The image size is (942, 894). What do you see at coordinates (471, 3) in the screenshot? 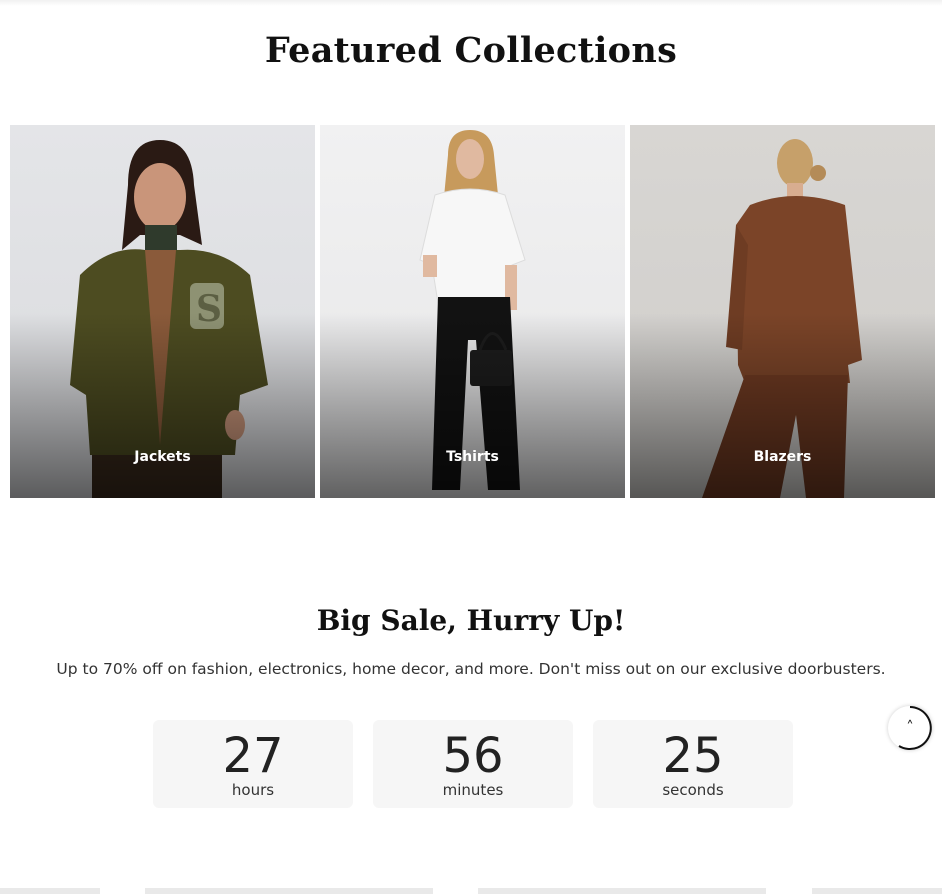
I see `header-shadow` at bounding box center [471, 3].